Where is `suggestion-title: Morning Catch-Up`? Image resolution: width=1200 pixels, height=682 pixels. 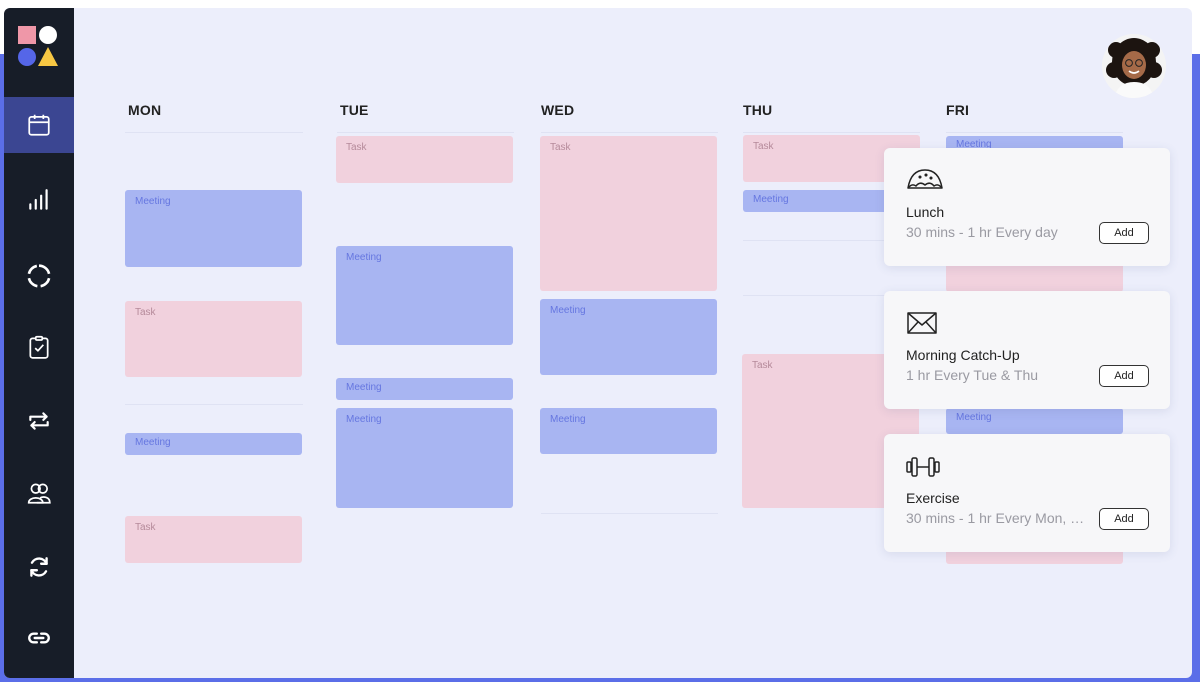 suggestion-title: Morning Catch-Up is located at coordinates (963, 355).